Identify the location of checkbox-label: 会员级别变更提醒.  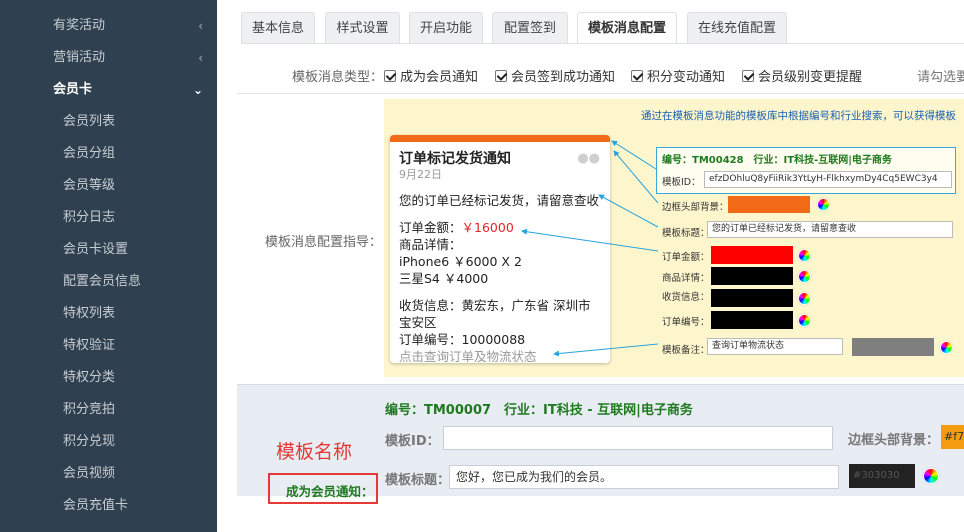
(810, 77).